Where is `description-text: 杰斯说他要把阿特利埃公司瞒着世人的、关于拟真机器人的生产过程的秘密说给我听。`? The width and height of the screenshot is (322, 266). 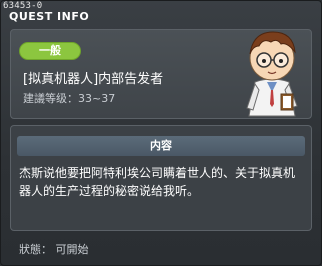
description-text: 杰斯说他要把阿特利埃公司瞒着世人的、关于拟真机器人的生产过程的秘密说给我听。 is located at coordinates (157, 182).